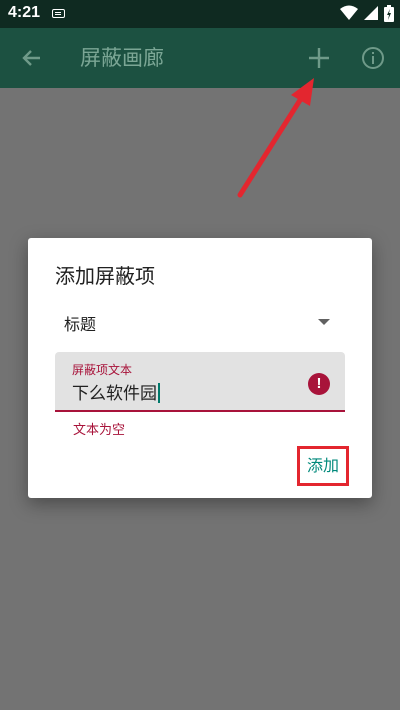 This screenshot has height=710, width=400. I want to click on block-text-field: 屏蔽项文本 下么软件园, so click(200, 382).